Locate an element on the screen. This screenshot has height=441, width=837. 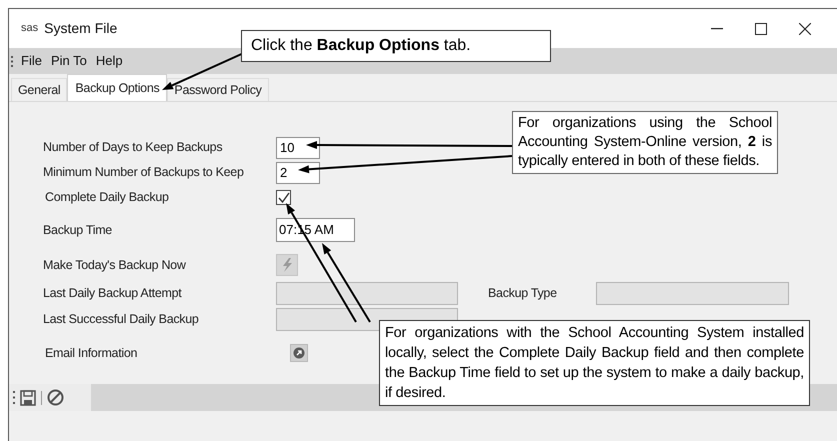
field-label: Complete Daily Backup is located at coordinates (107, 197).